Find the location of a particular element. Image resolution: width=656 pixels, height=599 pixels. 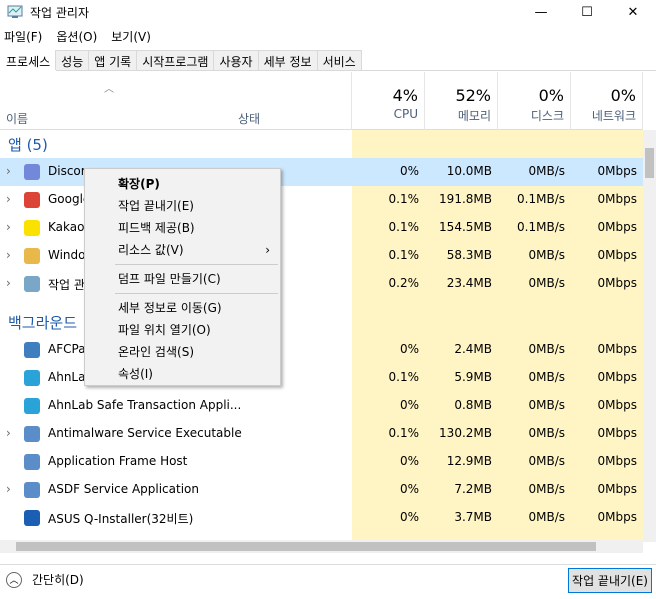

header-cpu: 4% CPU is located at coordinates (388, 101).